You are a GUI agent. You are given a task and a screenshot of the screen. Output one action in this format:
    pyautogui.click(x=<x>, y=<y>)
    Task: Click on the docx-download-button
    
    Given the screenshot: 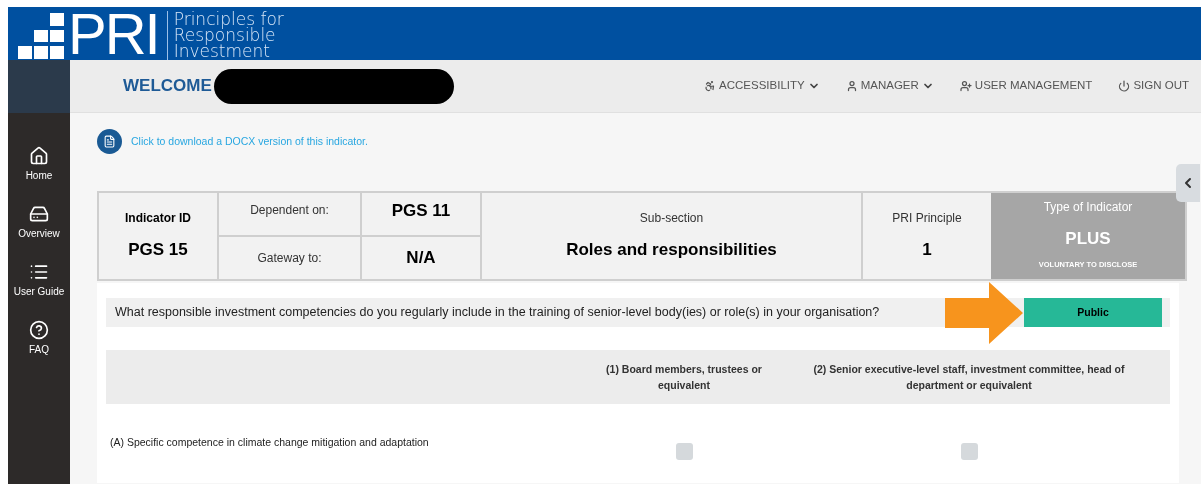 What is the action you would take?
    pyautogui.click(x=109, y=141)
    